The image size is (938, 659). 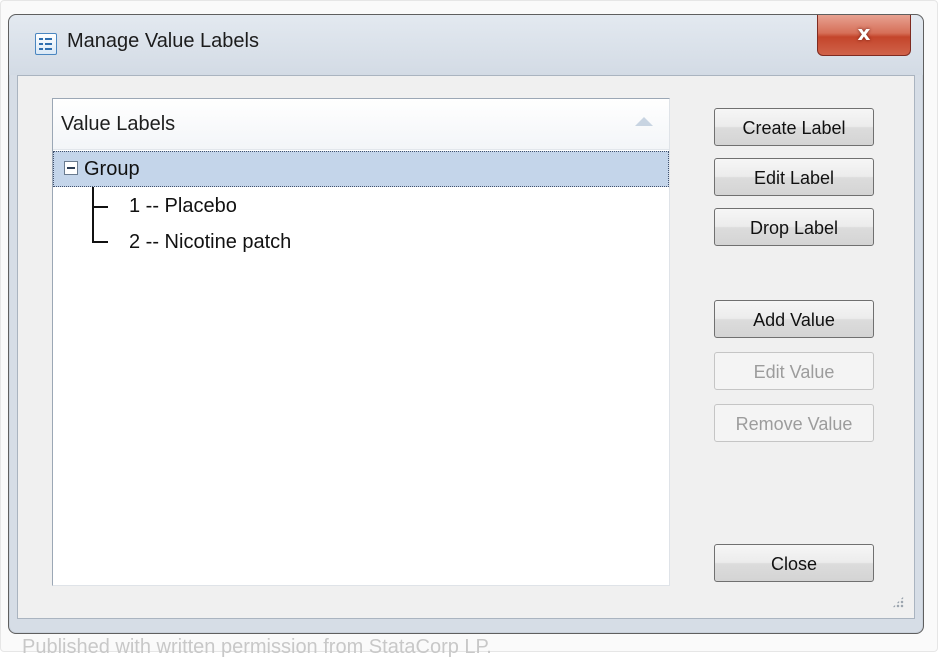 I want to click on title-bar: Manage Value Labels x, so click(x=466, y=45).